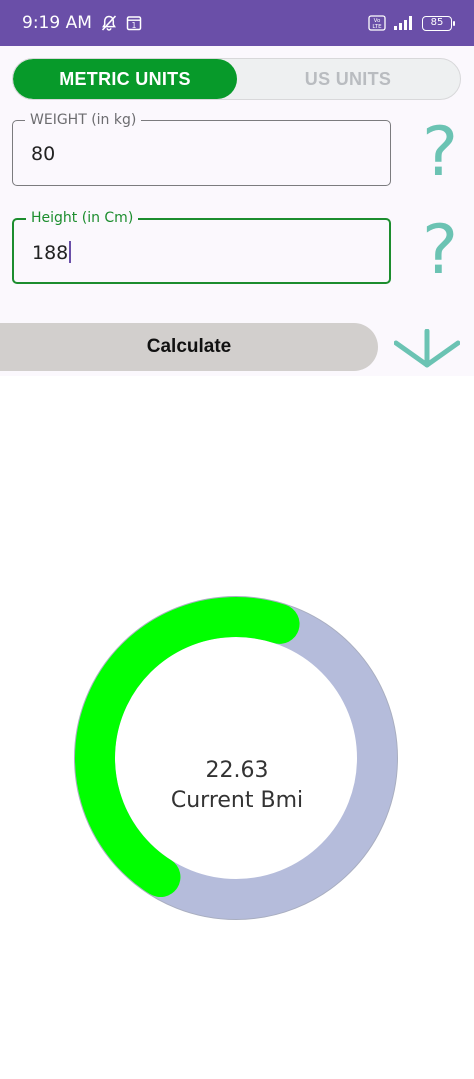 The height and width of the screenshot is (1079, 474). What do you see at coordinates (187, 747) in the screenshot?
I see `gauge-progress-arc` at bounding box center [187, 747].